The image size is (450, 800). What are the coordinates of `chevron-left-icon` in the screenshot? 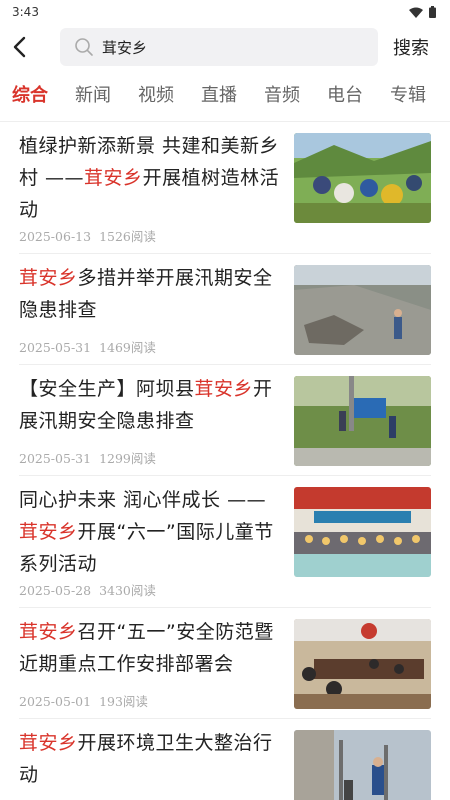 It's located at (19, 47).